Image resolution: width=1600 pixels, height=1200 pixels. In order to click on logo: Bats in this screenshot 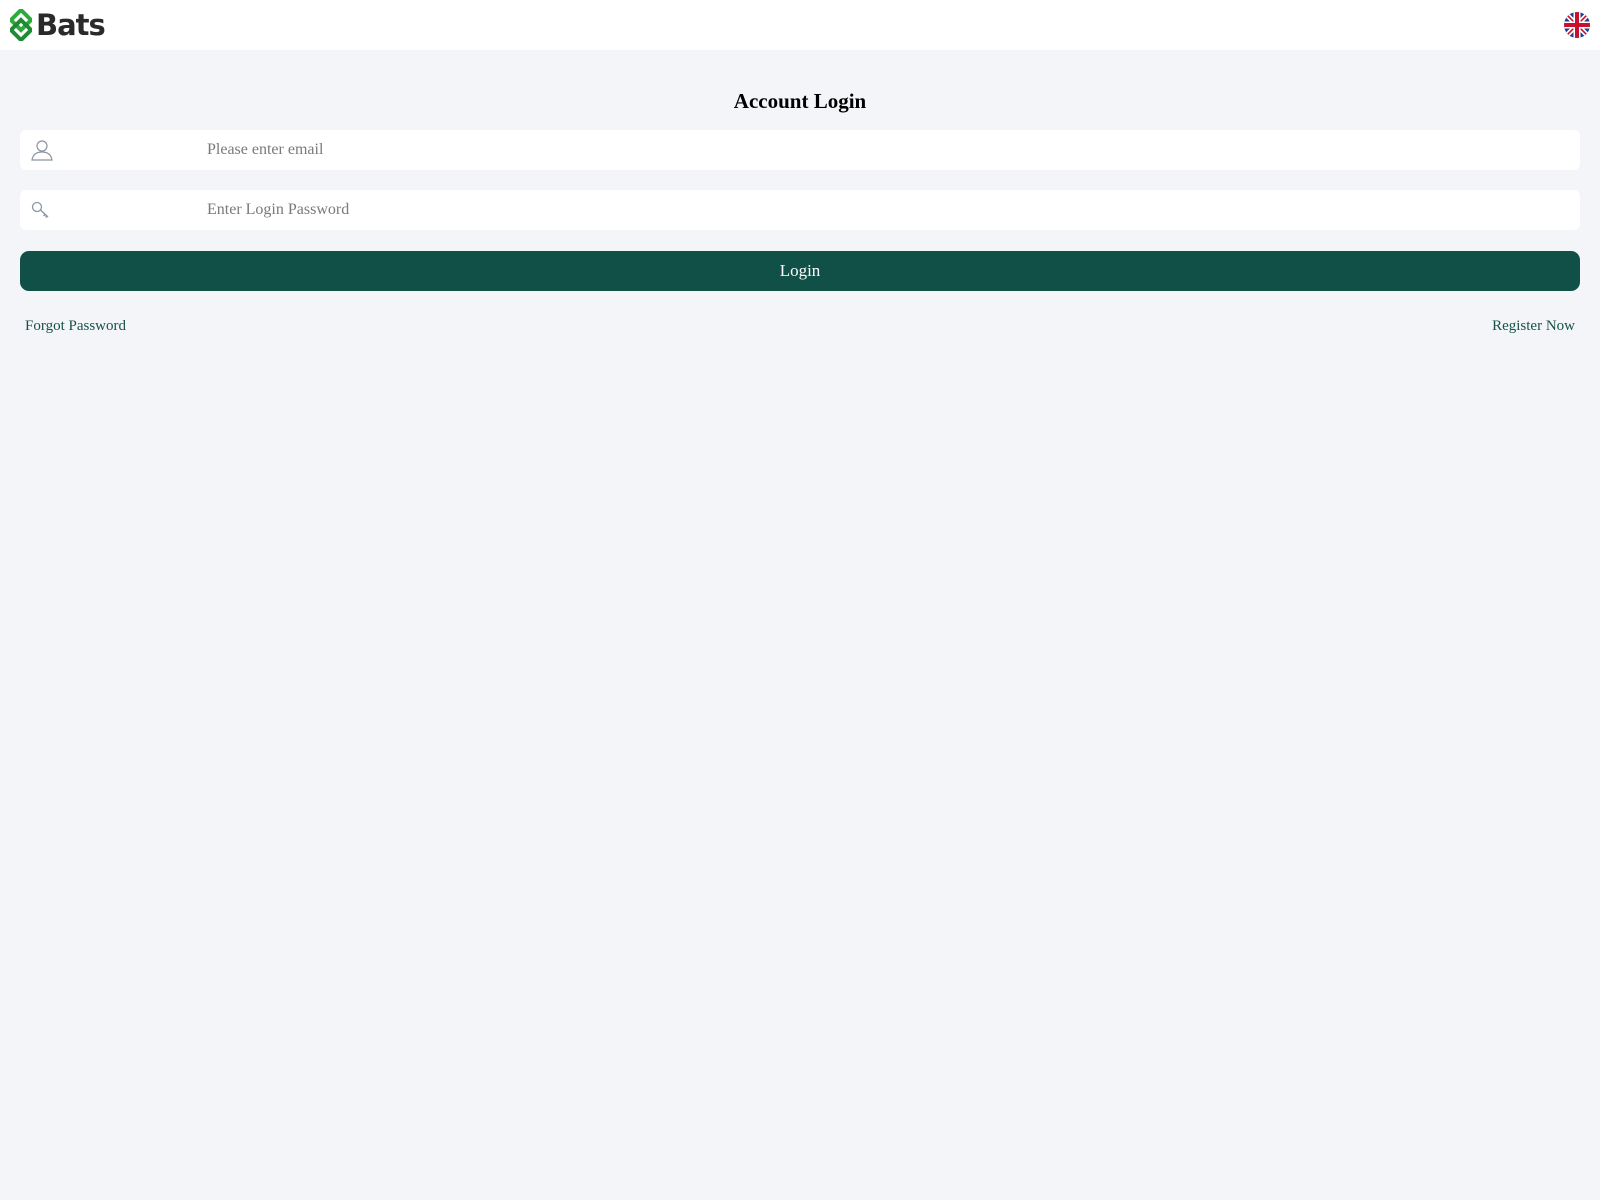, I will do `click(58, 25)`.